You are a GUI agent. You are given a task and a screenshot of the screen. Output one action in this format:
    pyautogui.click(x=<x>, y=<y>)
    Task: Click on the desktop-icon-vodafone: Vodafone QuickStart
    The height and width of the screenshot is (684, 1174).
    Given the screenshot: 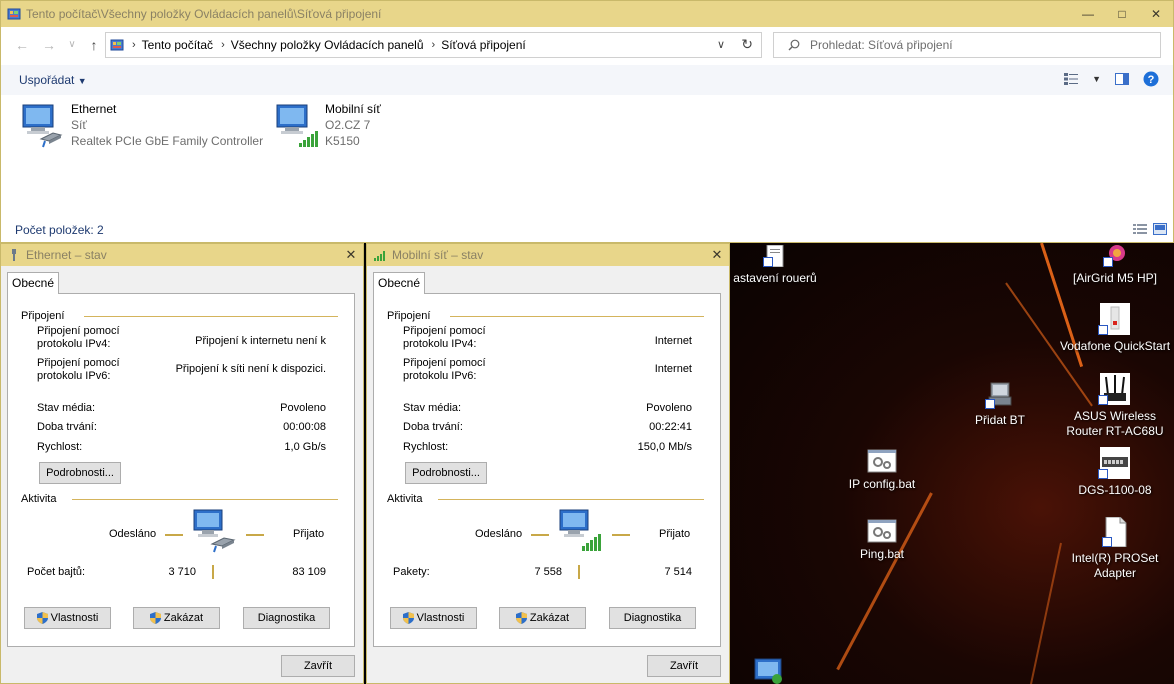 What is the action you would take?
    pyautogui.click(x=1115, y=328)
    